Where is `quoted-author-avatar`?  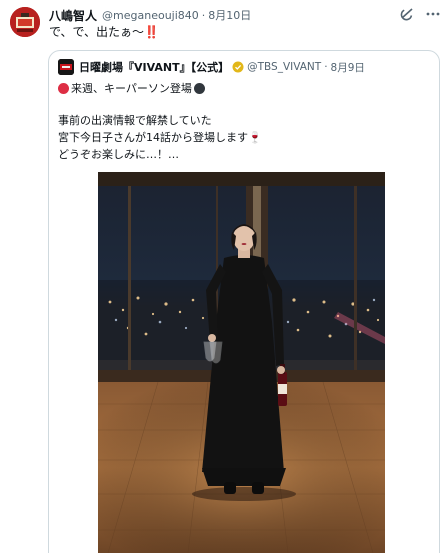
quoted-author-avatar is located at coordinates (66, 67).